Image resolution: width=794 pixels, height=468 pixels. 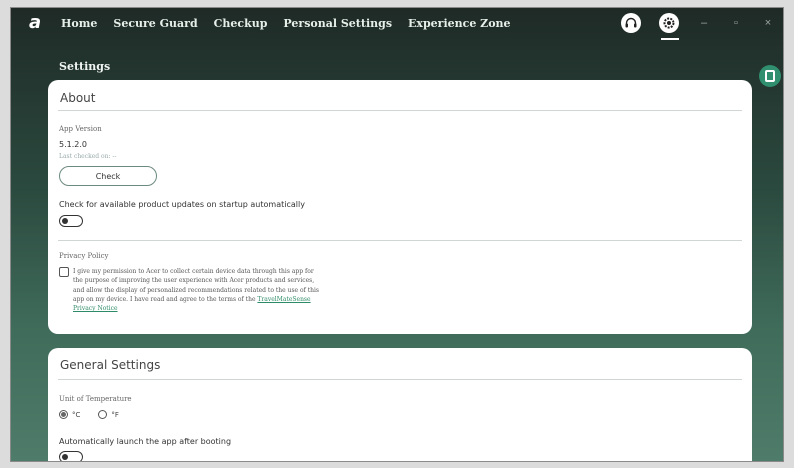 I want to click on app-version-label: App Version, so click(x=80, y=129).